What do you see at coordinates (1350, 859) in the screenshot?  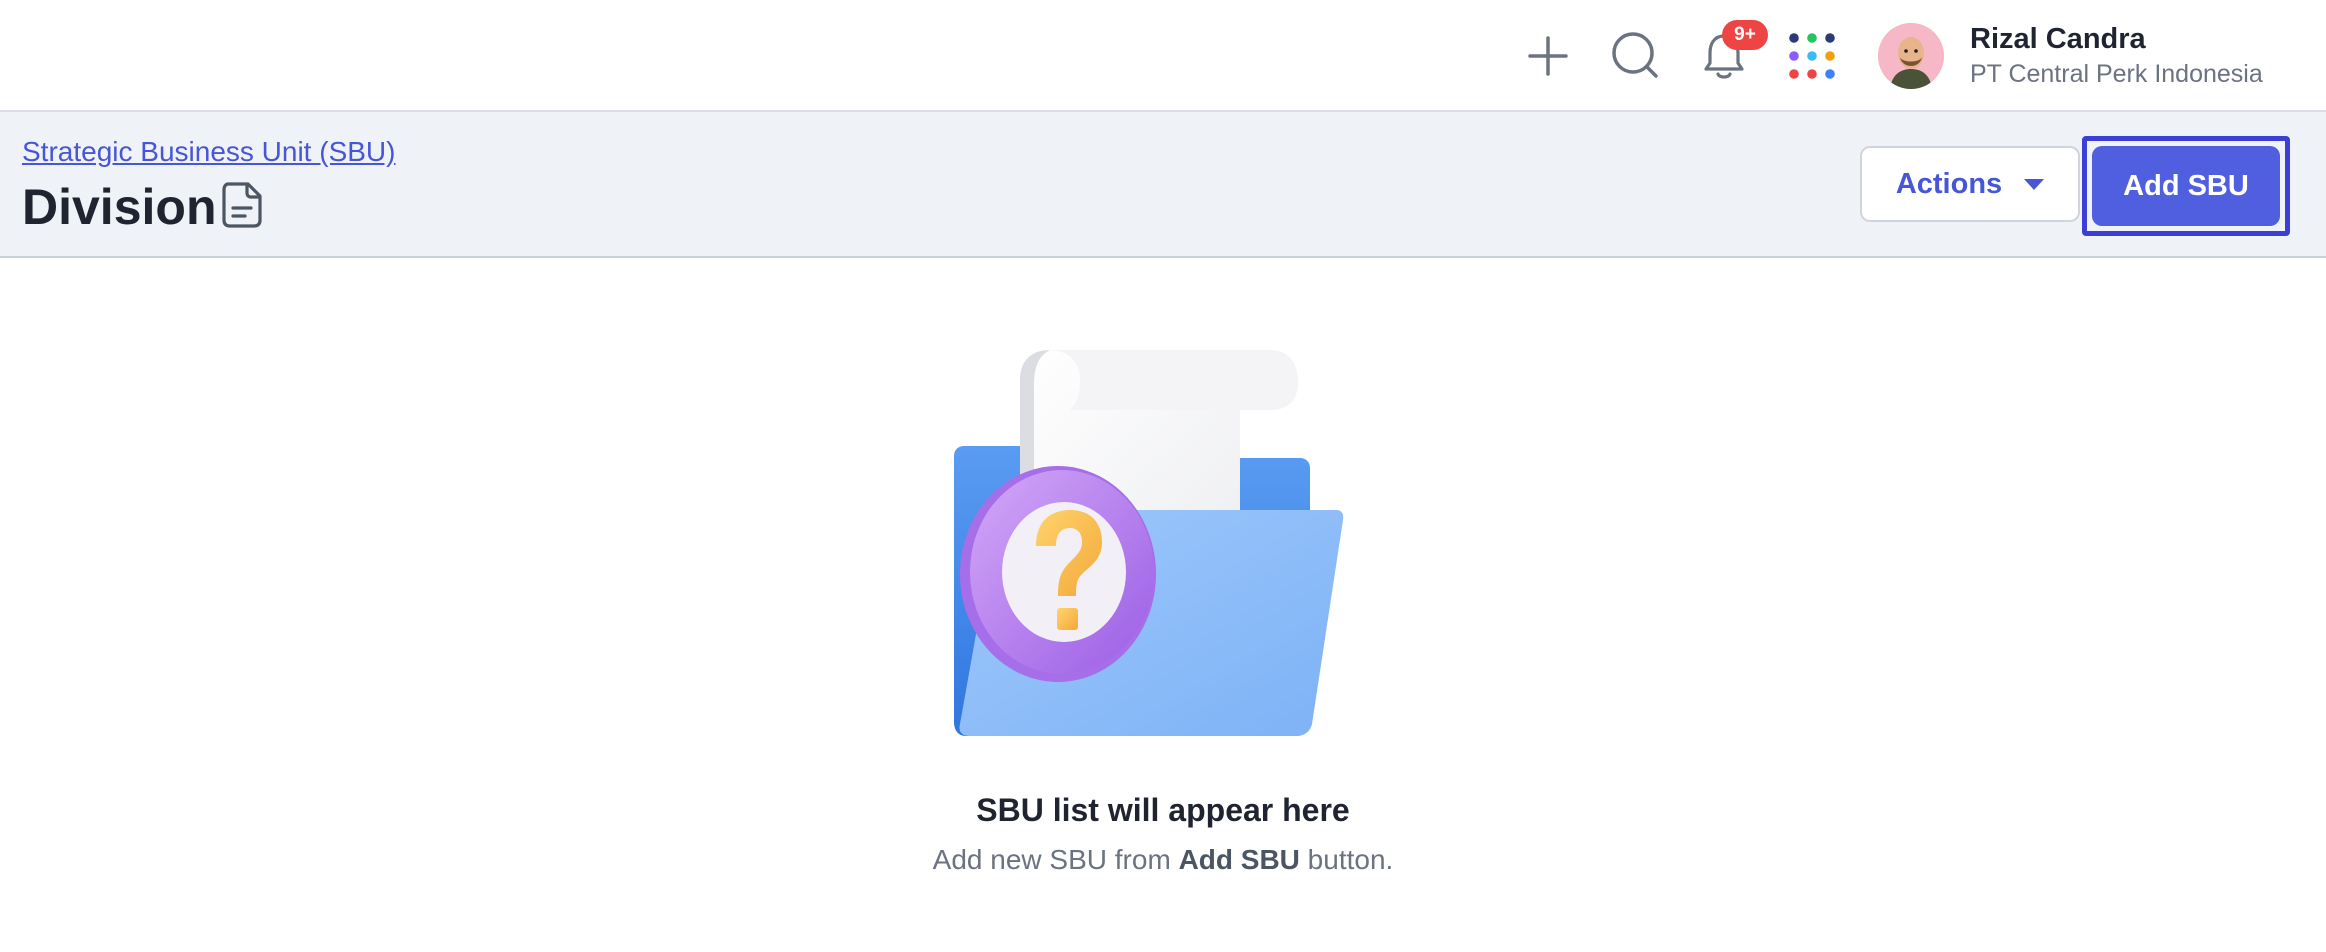 I see `empty-state-subtitle-suffix: button.` at bounding box center [1350, 859].